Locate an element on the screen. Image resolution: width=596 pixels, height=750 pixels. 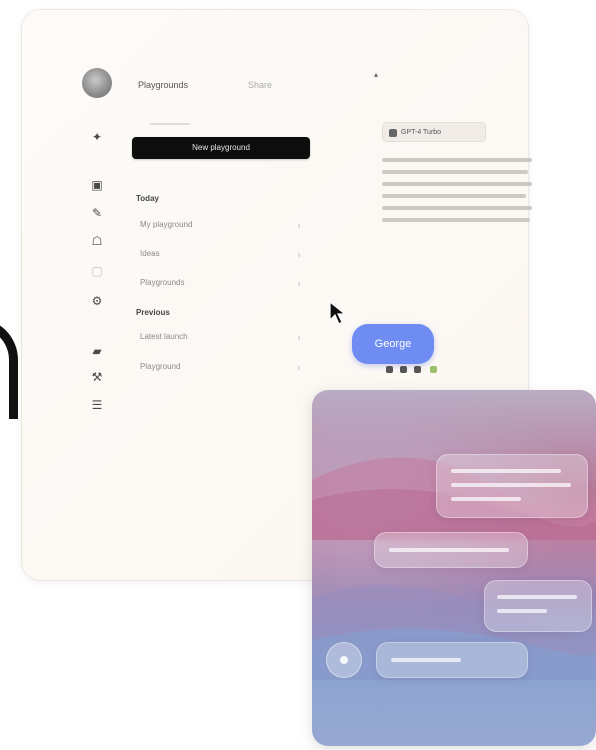
brush-icon: ✎ is located at coordinates (97, 213).